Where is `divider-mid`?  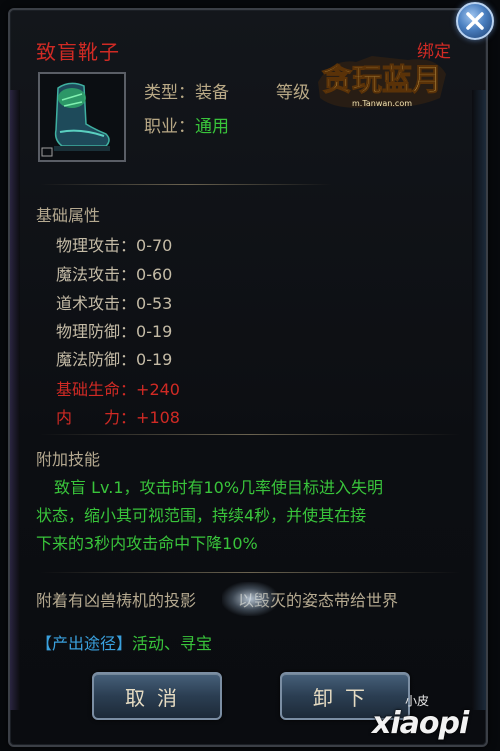
divider-mid is located at coordinates (250, 434).